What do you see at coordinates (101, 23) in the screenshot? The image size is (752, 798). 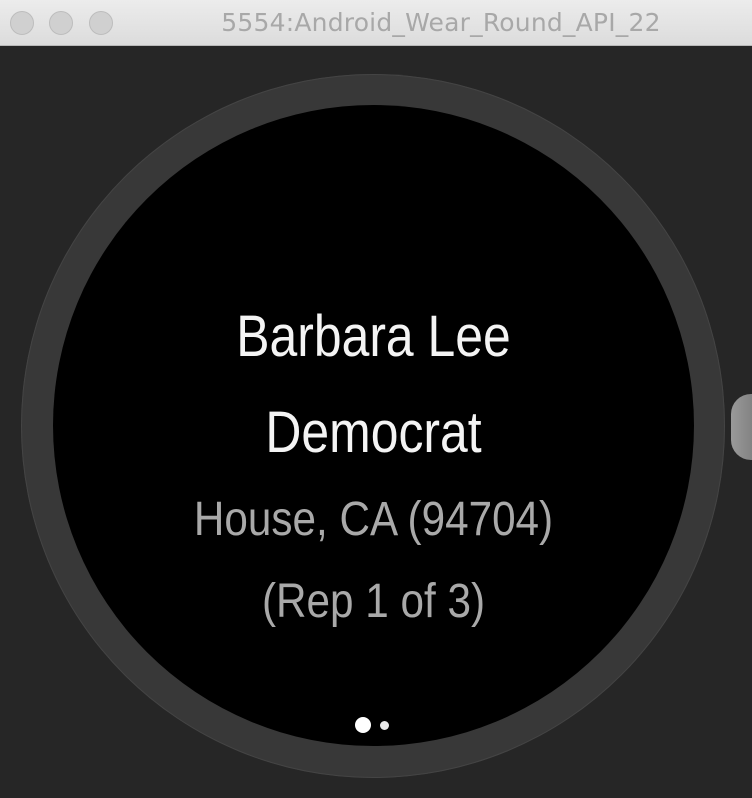 I see `zoom-window-button` at bounding box center [101, 23].